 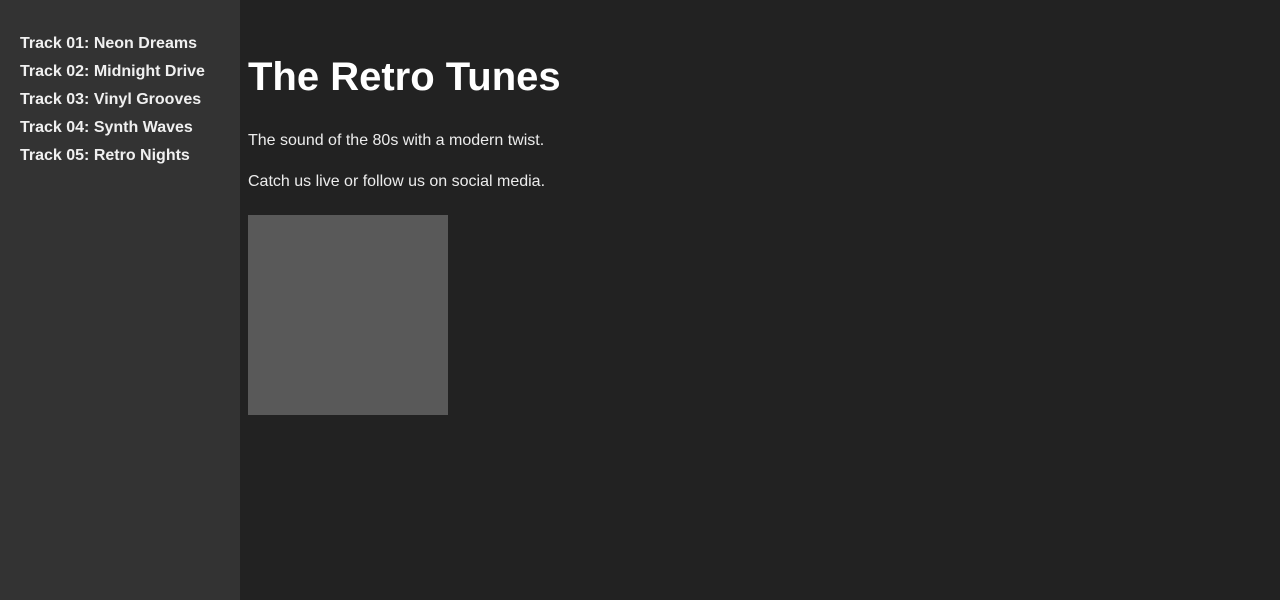 I want to click on track-item-04: Track 04: Synth Waves, so click(x=130, y=132).